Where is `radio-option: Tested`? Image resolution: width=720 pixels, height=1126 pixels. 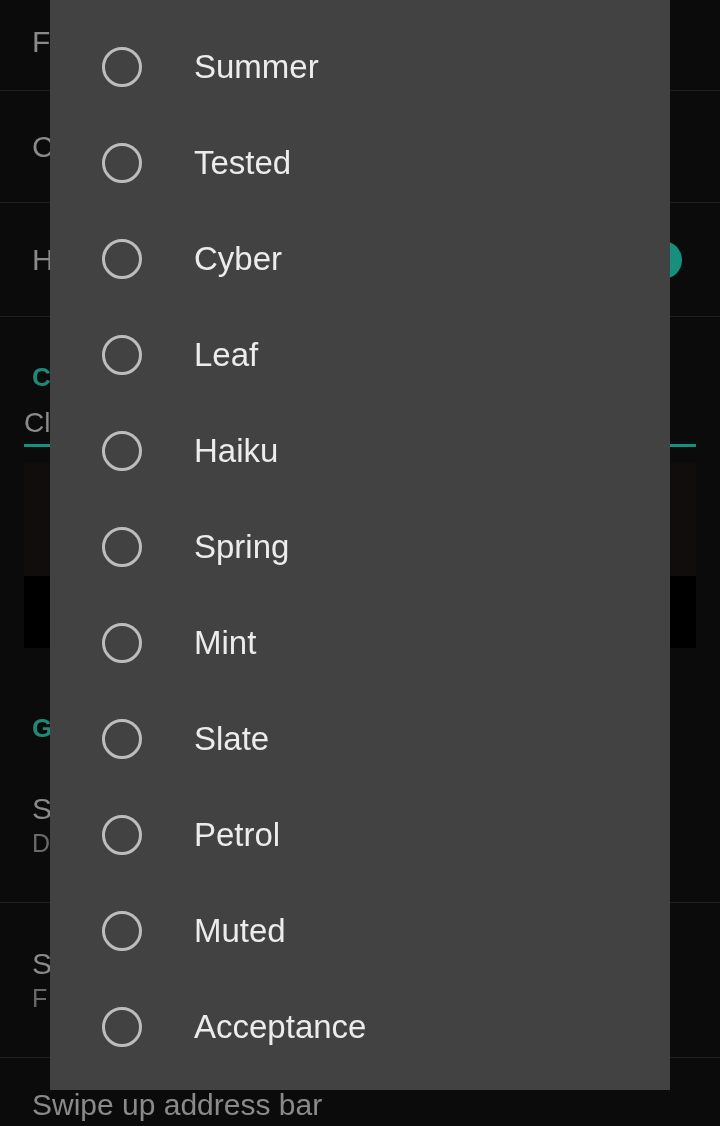
radio-option: Tested is located at coordinates (360, 163).